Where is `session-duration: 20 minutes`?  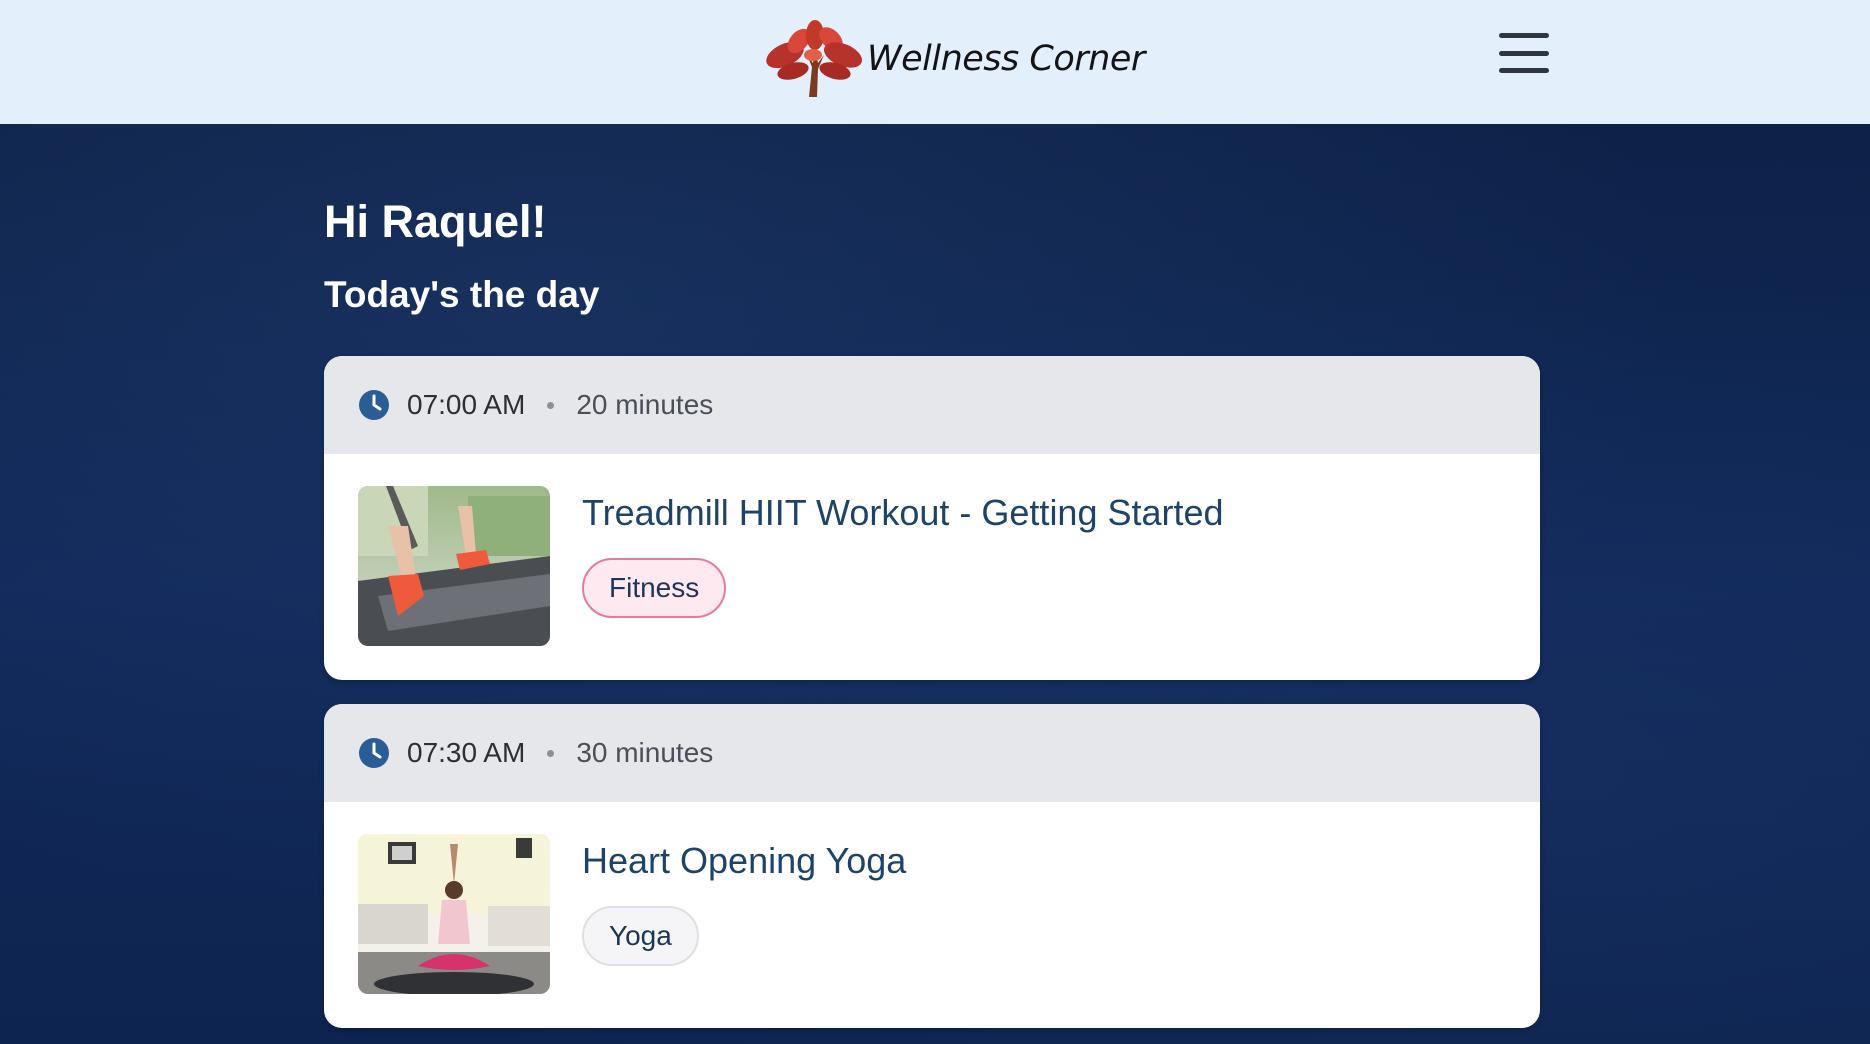
session-duration: 20 minutes is located at coordinates (645, 404).